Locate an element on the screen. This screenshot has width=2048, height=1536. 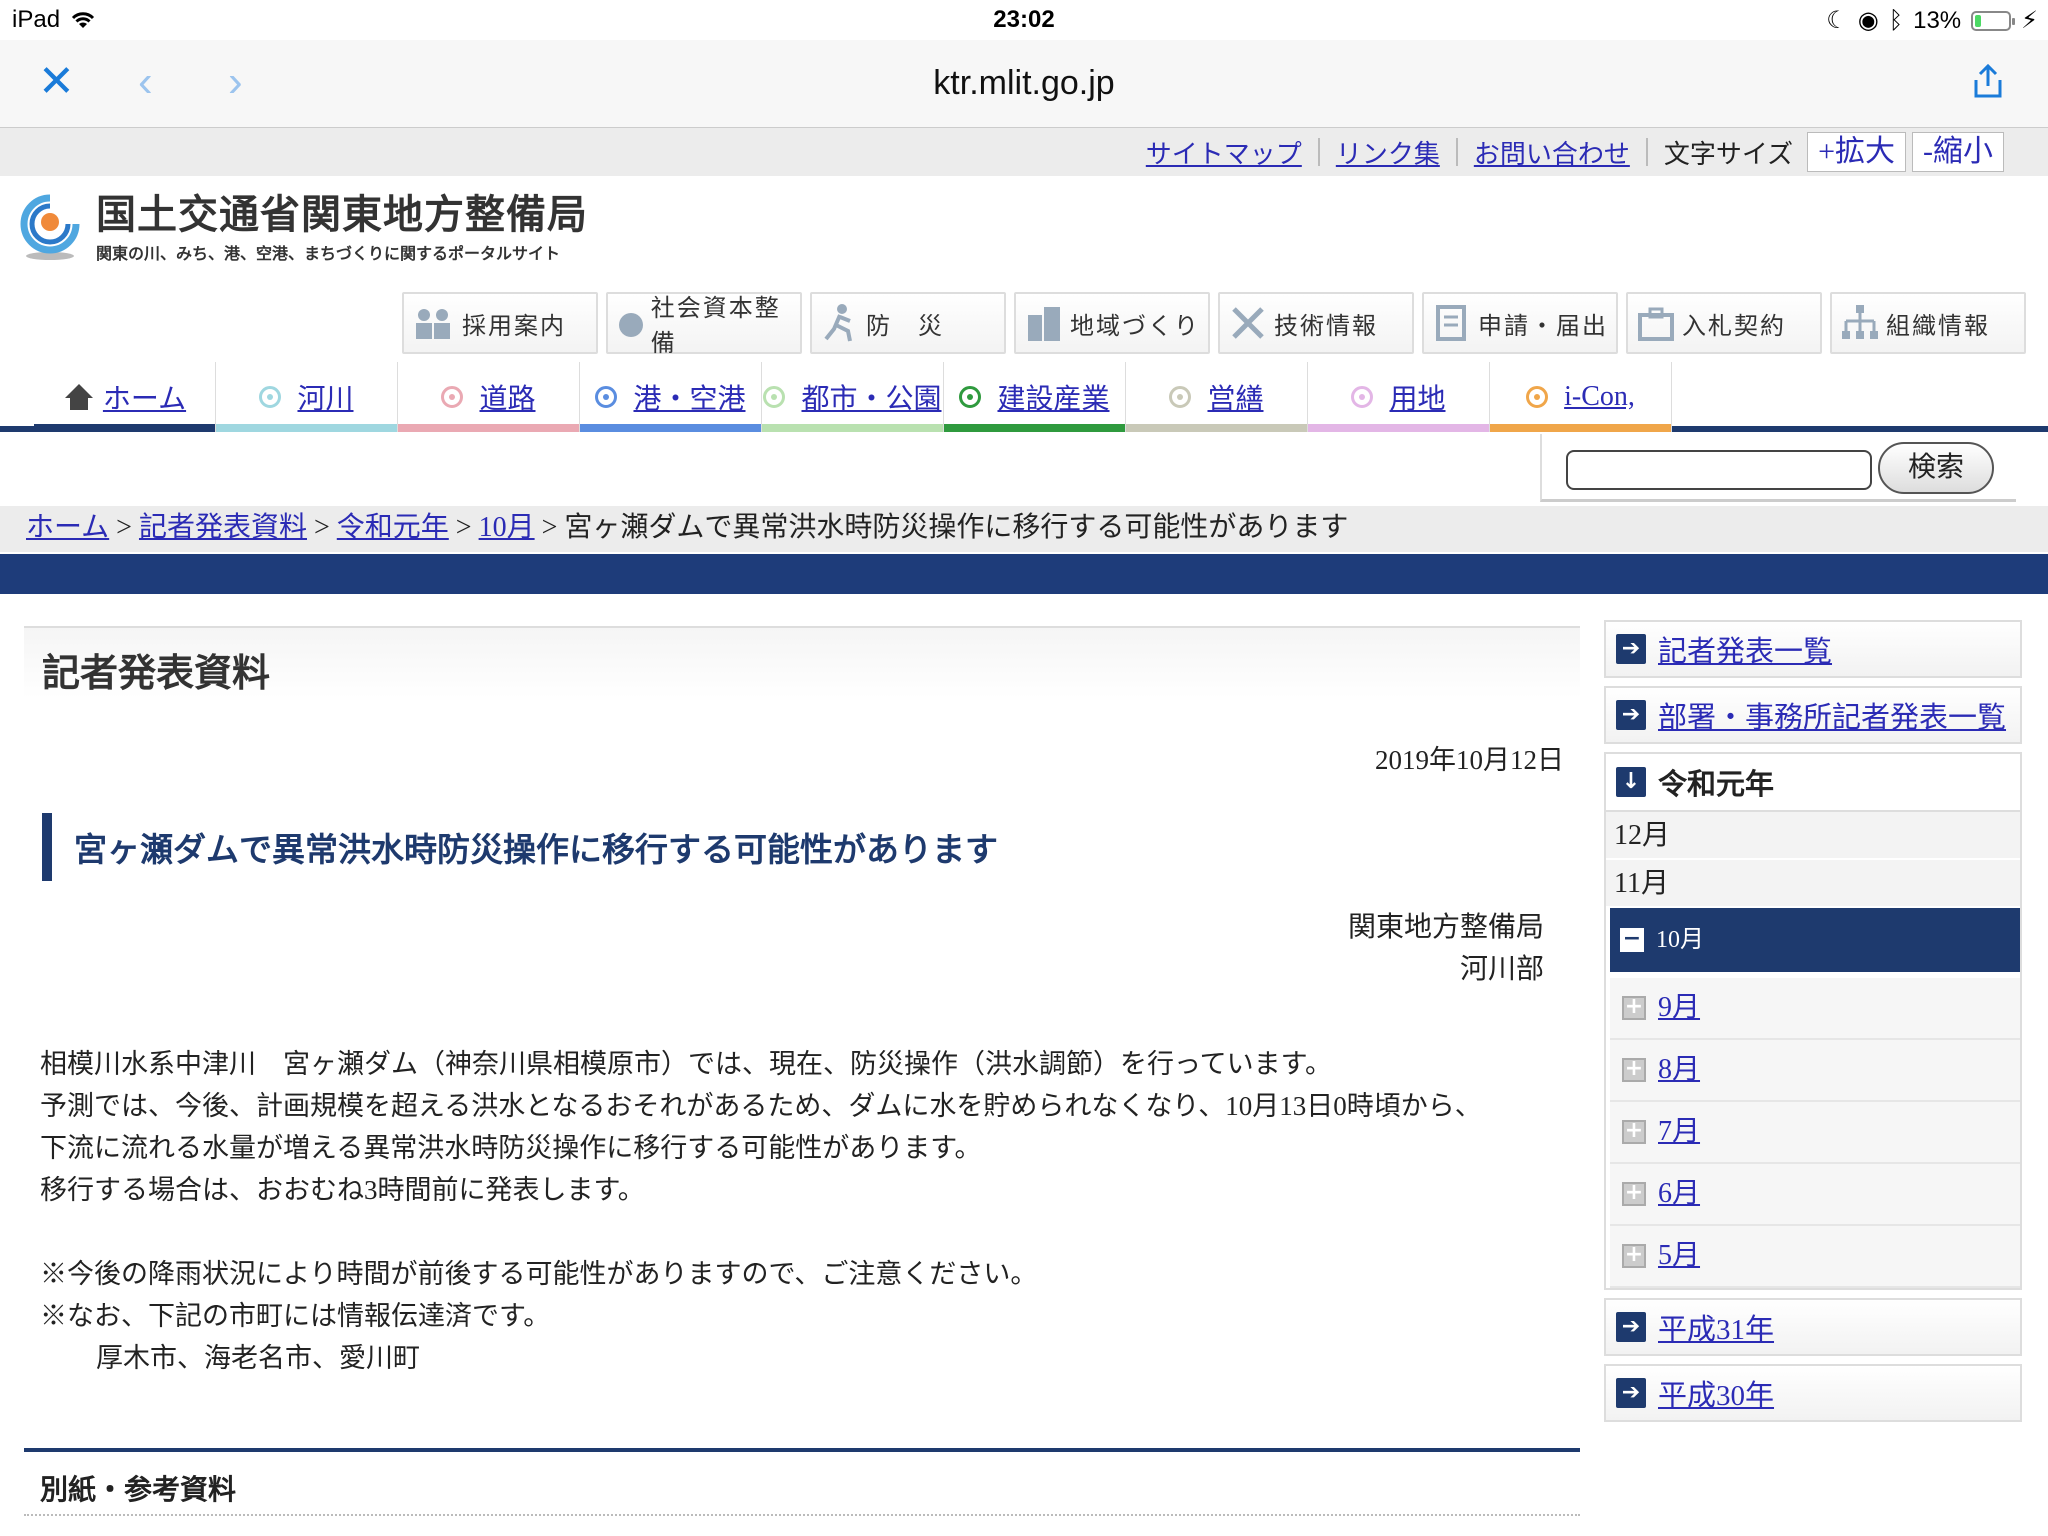
tools-icon is located at coordinates (1248, 323).